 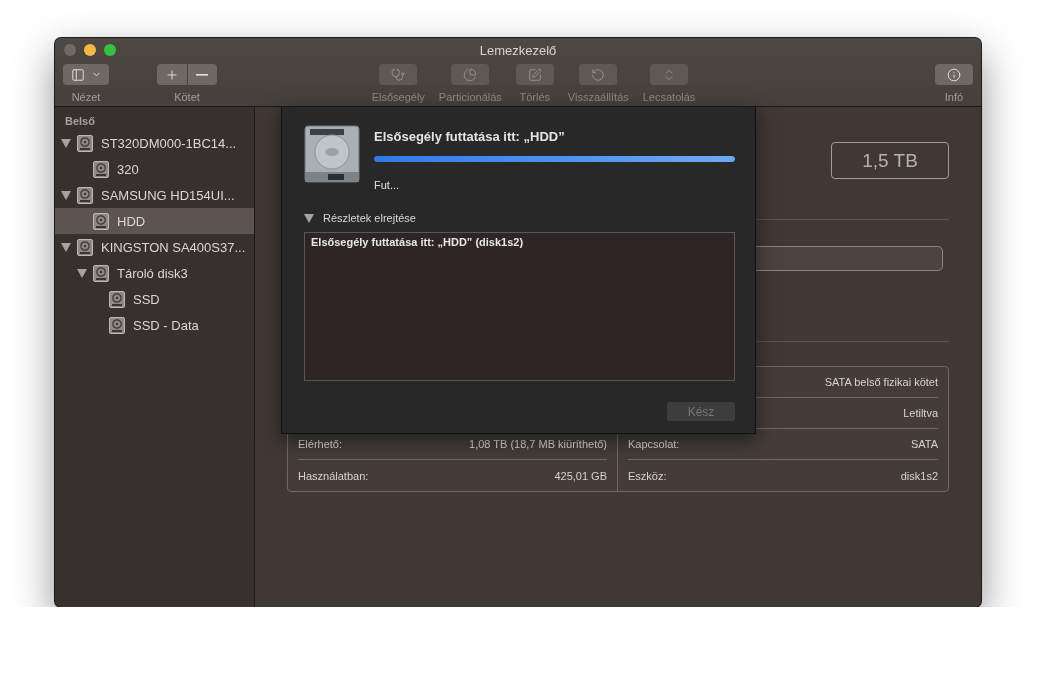 I want to click on toolbar-label: Infó, so click(x=954, y=97).